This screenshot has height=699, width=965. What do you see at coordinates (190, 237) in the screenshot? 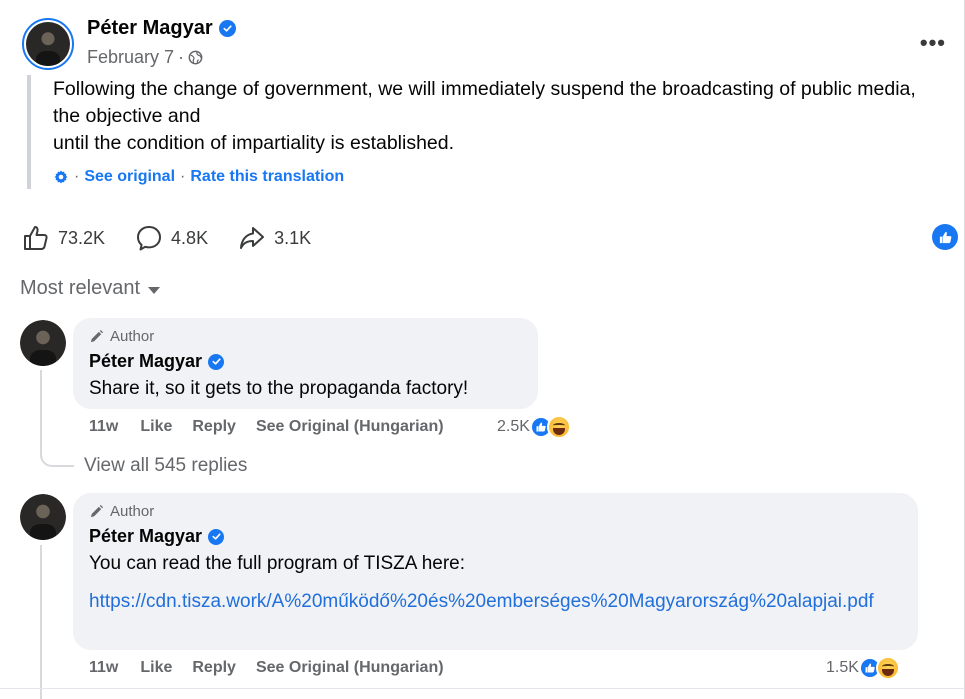
I see `comment-count: 4.8K` at bounding box center [190, 237].